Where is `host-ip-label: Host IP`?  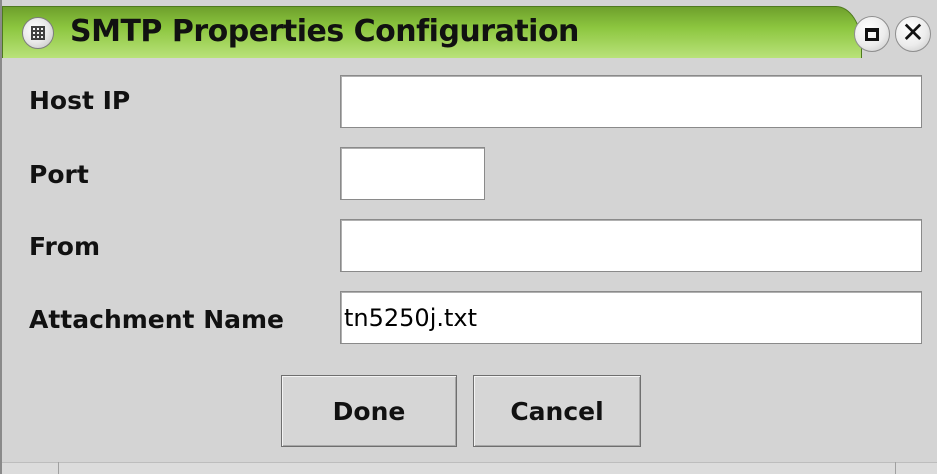
host-ip-label: Host IP is located at coordinates (80, 100).